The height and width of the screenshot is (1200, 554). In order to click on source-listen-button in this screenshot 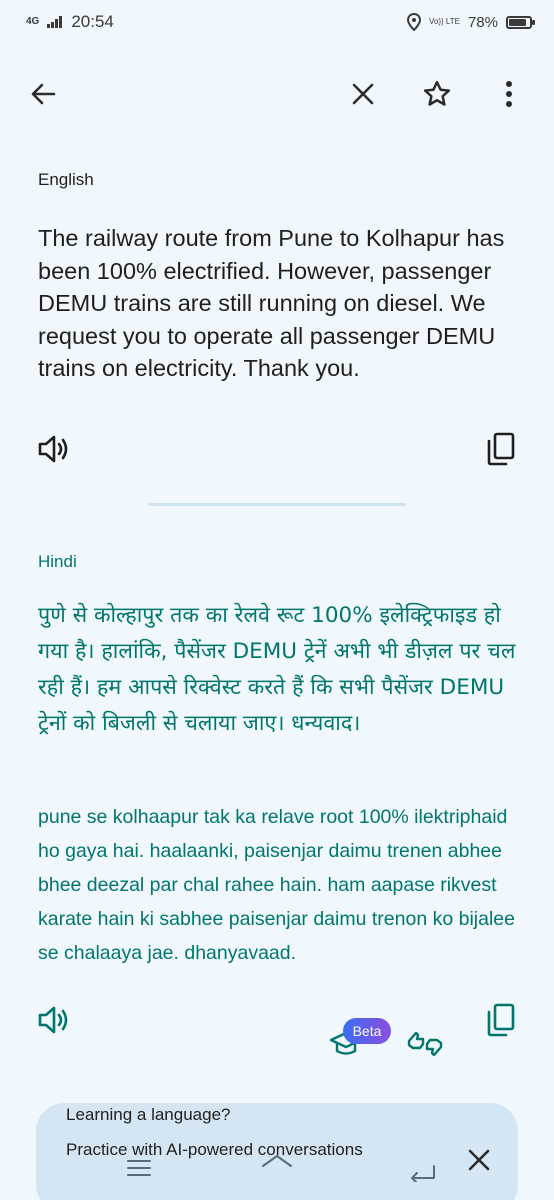, I will do `click(54, 449)`.